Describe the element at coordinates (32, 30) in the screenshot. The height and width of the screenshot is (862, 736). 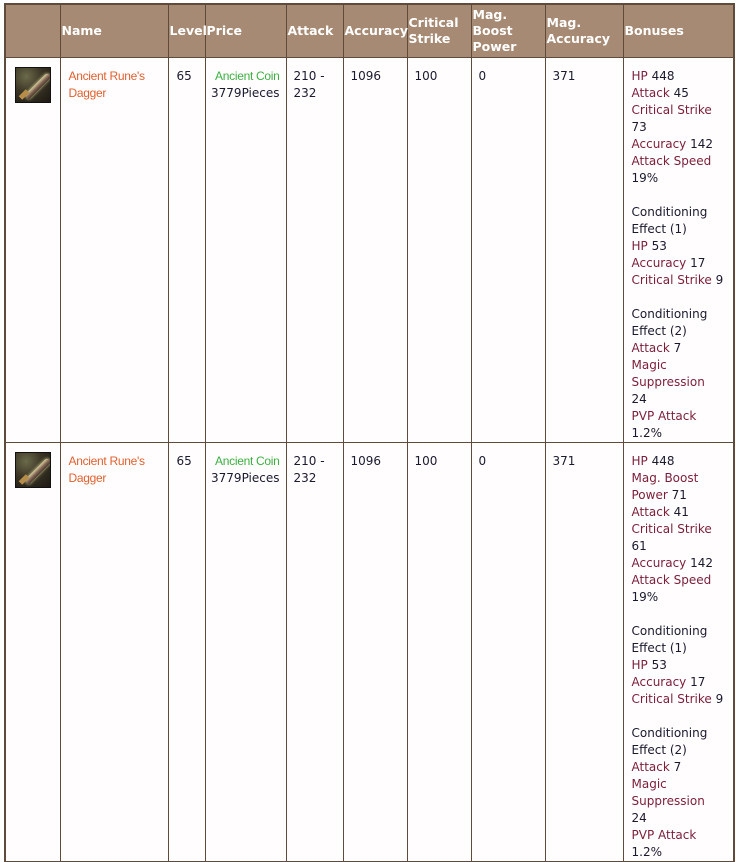
I see `header-icon` at that location.